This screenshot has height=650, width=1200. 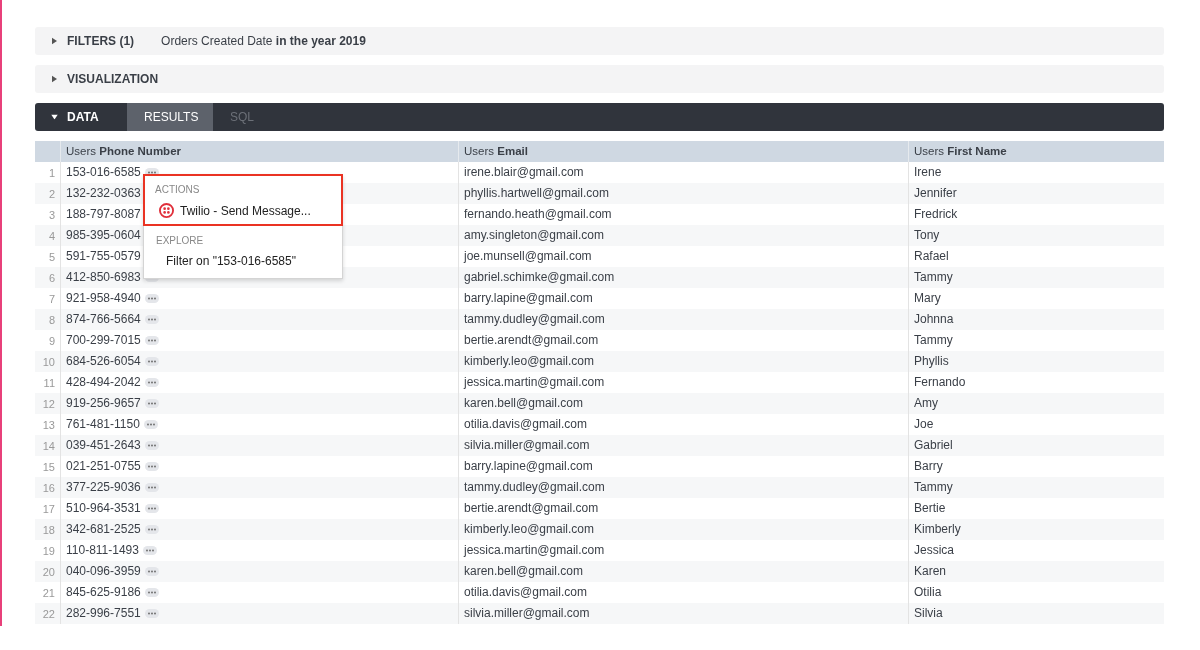 What do you see at coordinates (103, 382) in the screenshot?
I see `table-cell-text: 428-494-2042` at bounding box center [103, 382].